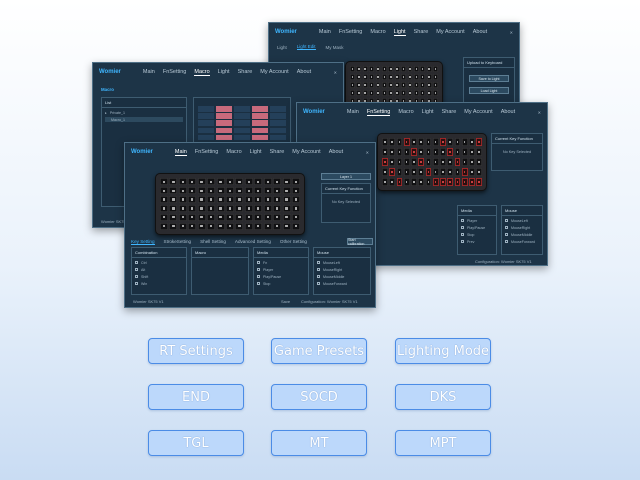 Image resolution: width=640 pixels, height=480 pixels. I want to click on combination-item: Alt, so click(159, 269).